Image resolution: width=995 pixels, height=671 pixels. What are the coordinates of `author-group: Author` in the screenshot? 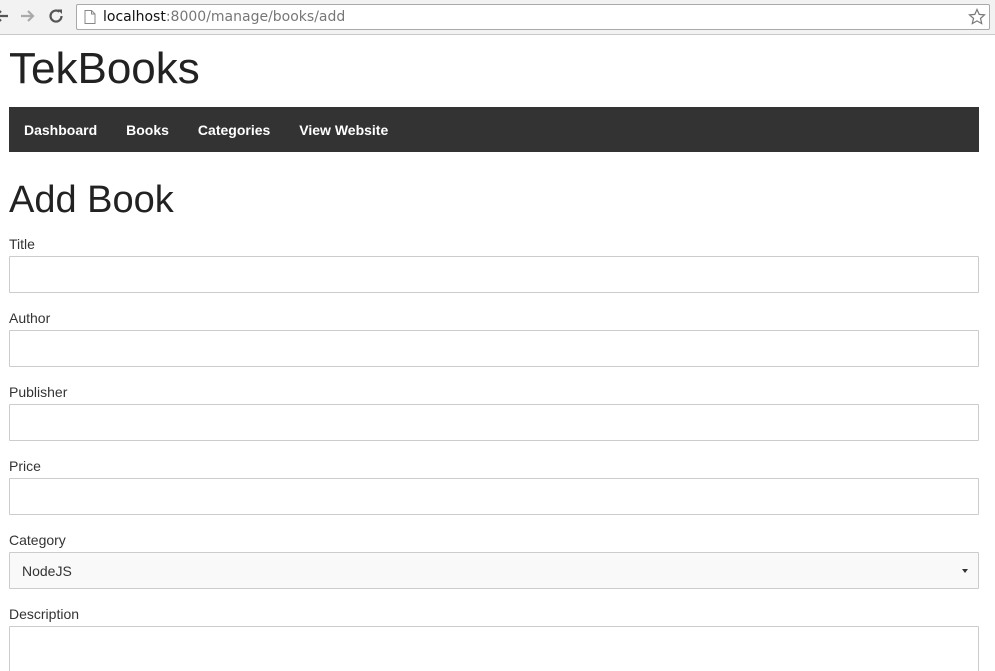 It's located at (494, 338).